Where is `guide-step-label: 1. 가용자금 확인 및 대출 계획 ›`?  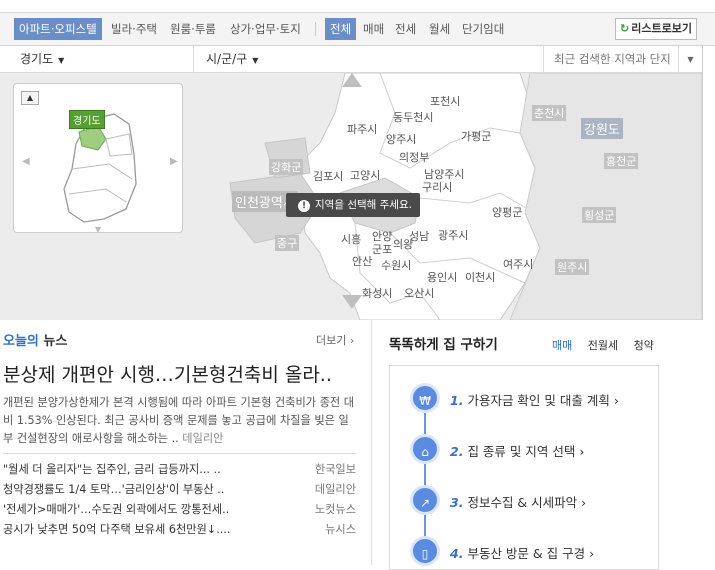 guide-step-label: 1. 가용자금 확인 및 대출 계획 › is located at coordinates (534, 400).